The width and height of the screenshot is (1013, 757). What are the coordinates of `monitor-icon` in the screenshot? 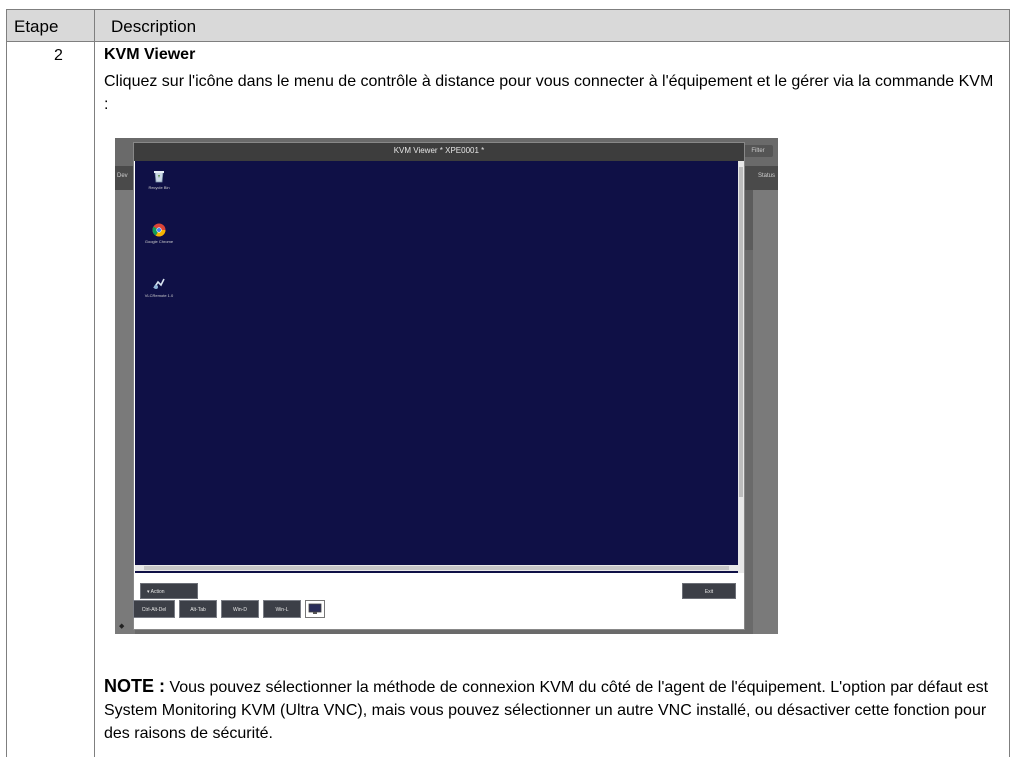 It's located at (315, 609).